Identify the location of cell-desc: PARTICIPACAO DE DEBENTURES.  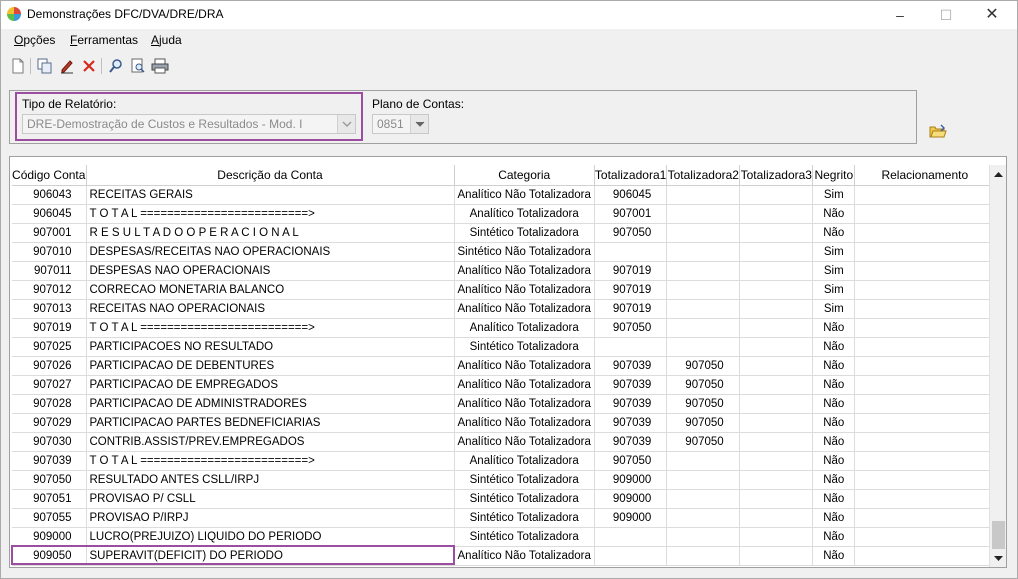
(270, 366).